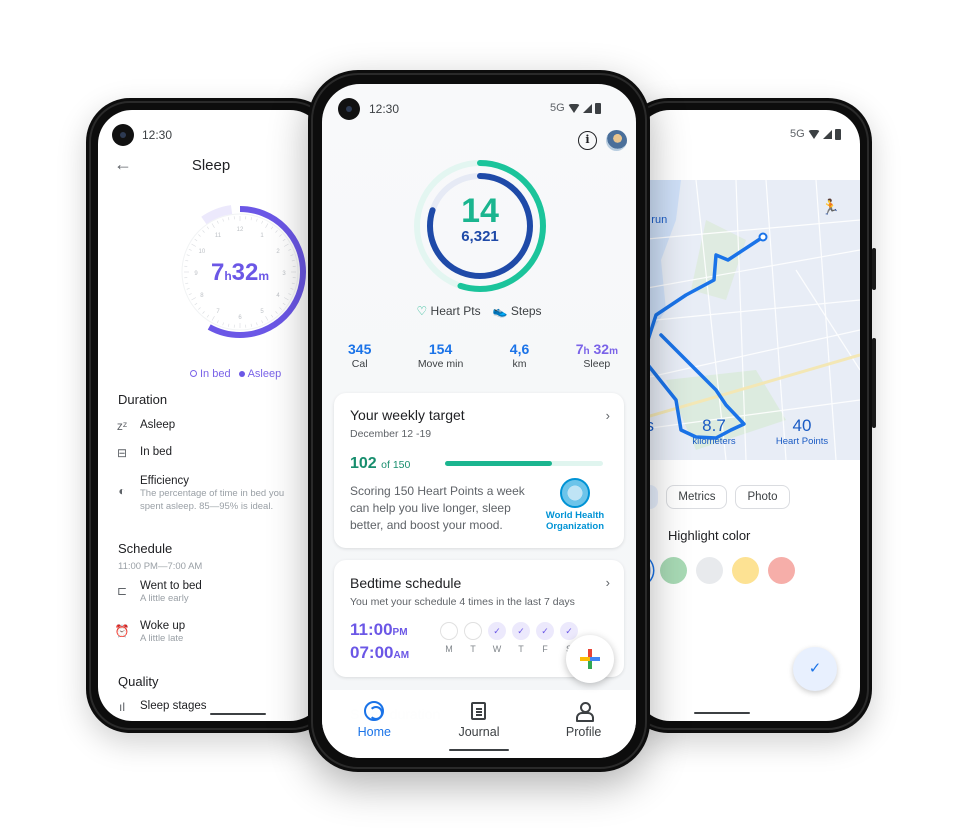 This screenshot has height=831, width=960. Describe the element at coordinates (235, 374) in the screenshot. I see `sleep-legend: In bed Asleep` at that location.